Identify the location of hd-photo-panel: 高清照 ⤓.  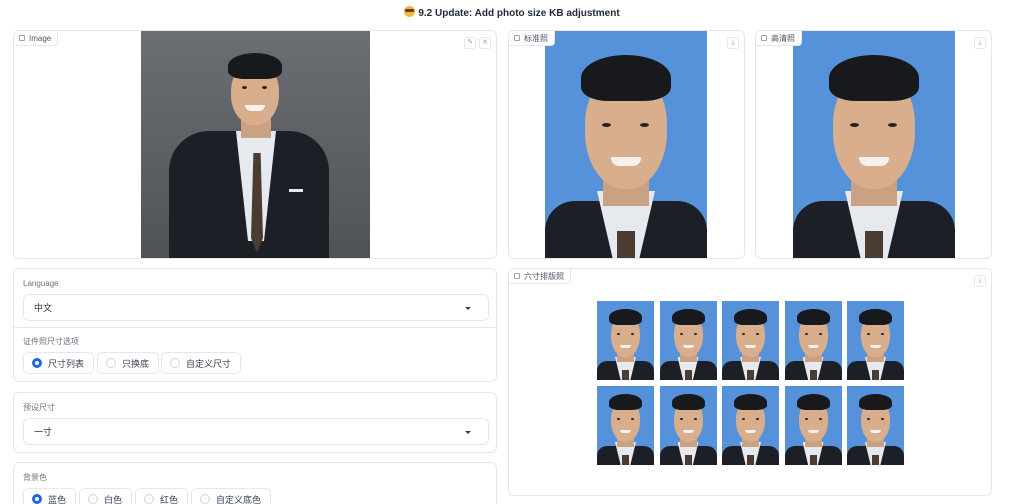
(873, 144).